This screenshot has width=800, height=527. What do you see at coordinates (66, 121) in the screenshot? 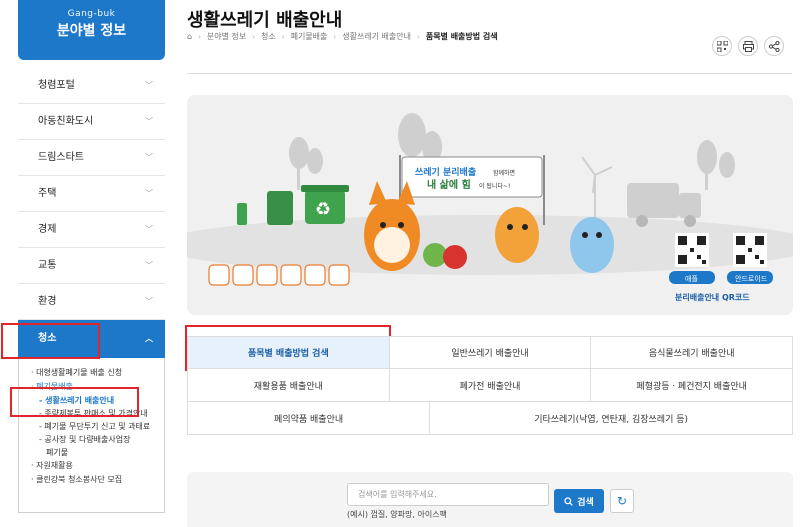
I see `sidebar-item-label: 아동친화도시` at bounding box center [66, 121].